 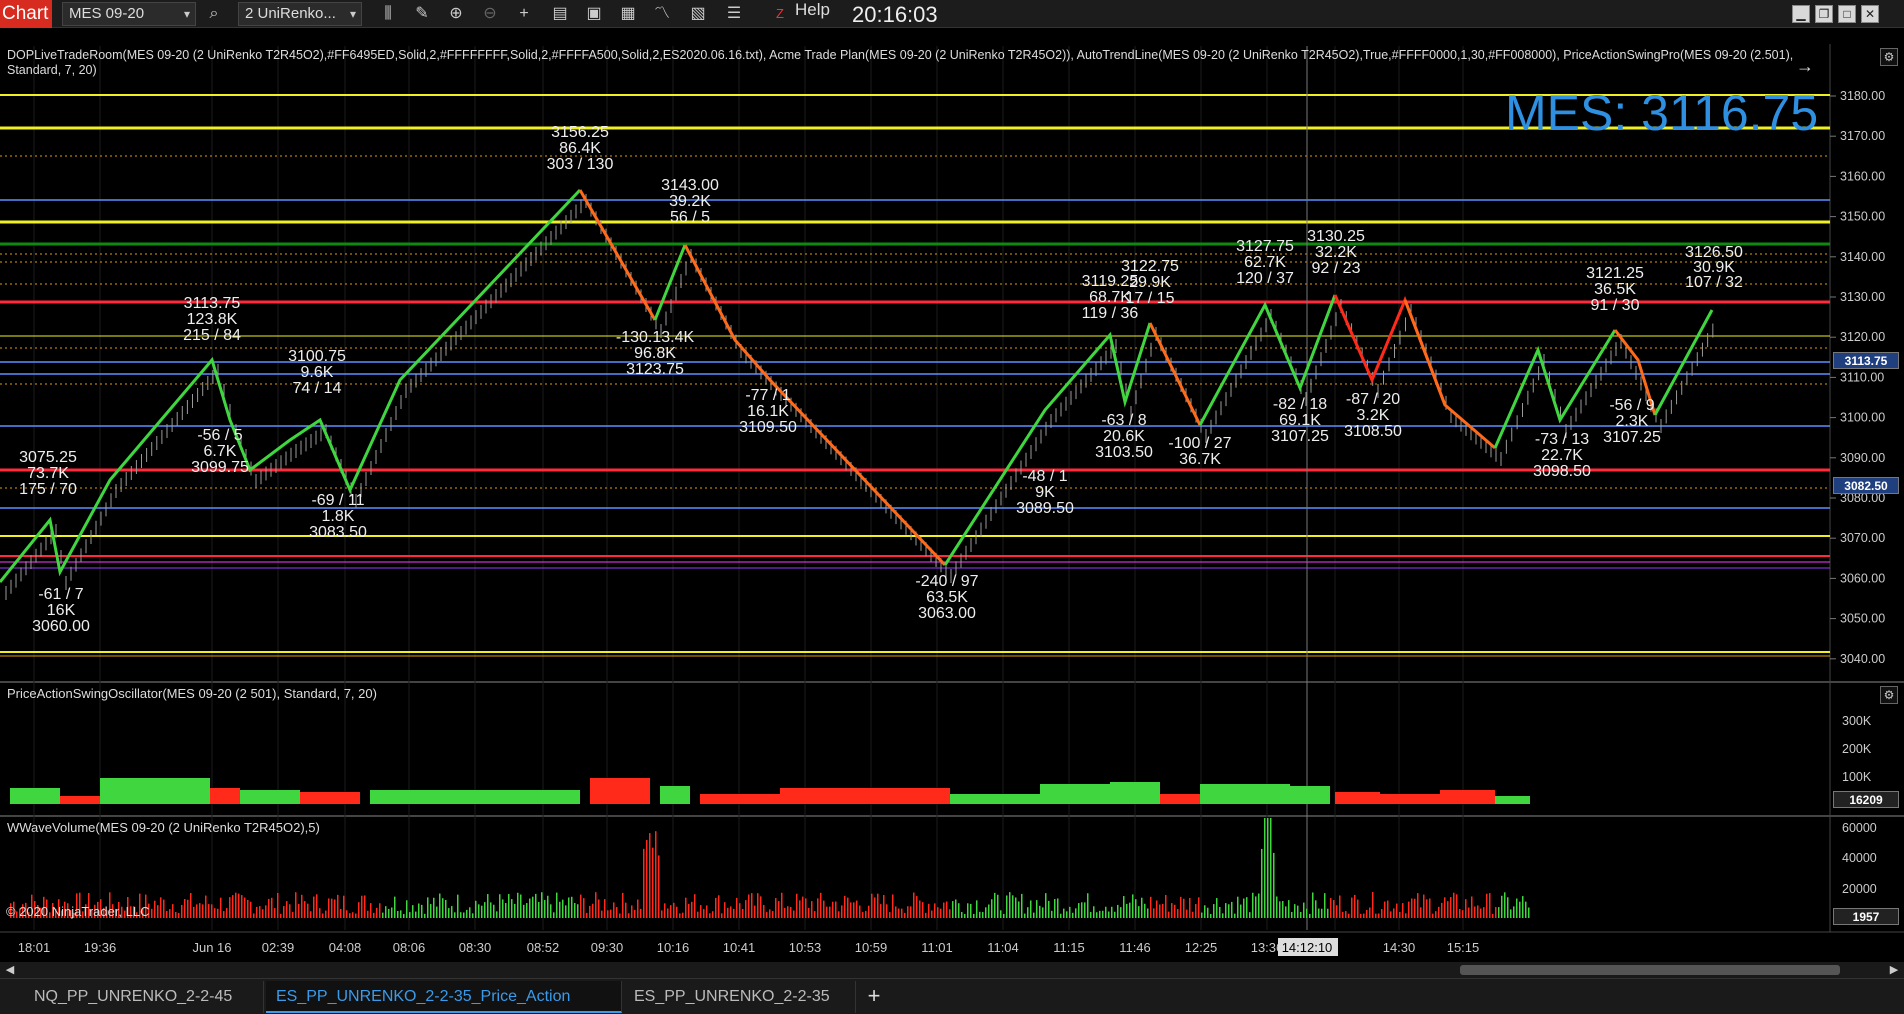 What do you see at coordinates (144, 997) in the screenshot?
I see `tab-nq-pp: NQ_PP_UNRENKO_2-2-45` at bounding box center [144, 997].